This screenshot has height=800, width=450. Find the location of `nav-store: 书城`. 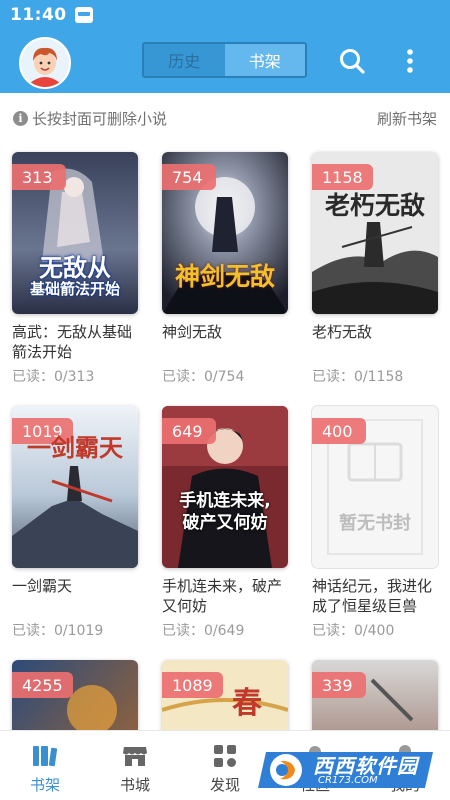

nav-store: 书城 is located at coordinates (135, 765).